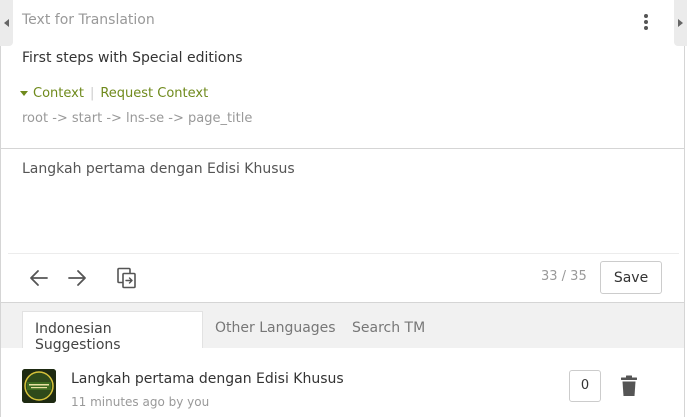 Image resolution: width=687 pixels, height=417 pixels. Describe the element at coordinates (388, 329) in the screenshot. I see `tab-search-tm: Search TM` at that location.